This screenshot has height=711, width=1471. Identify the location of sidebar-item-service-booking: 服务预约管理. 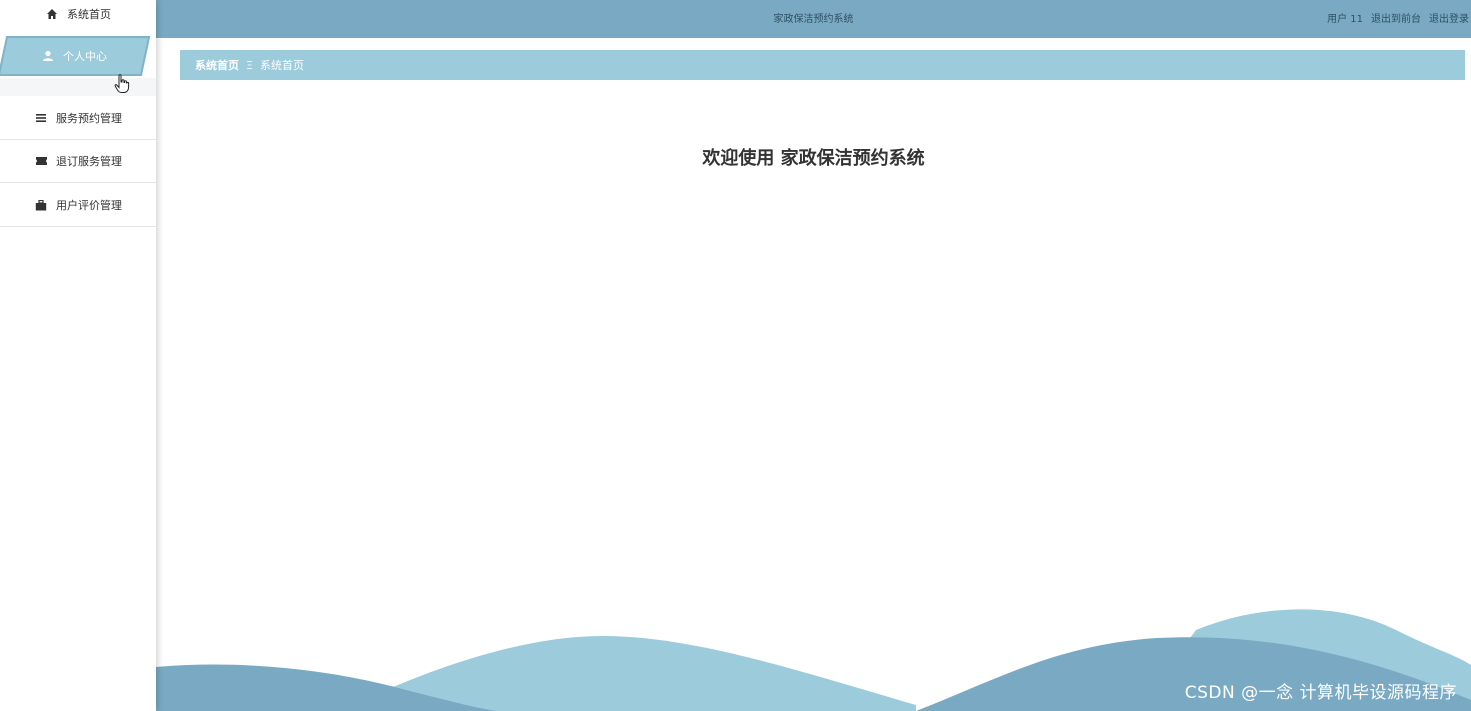
(78, 118).